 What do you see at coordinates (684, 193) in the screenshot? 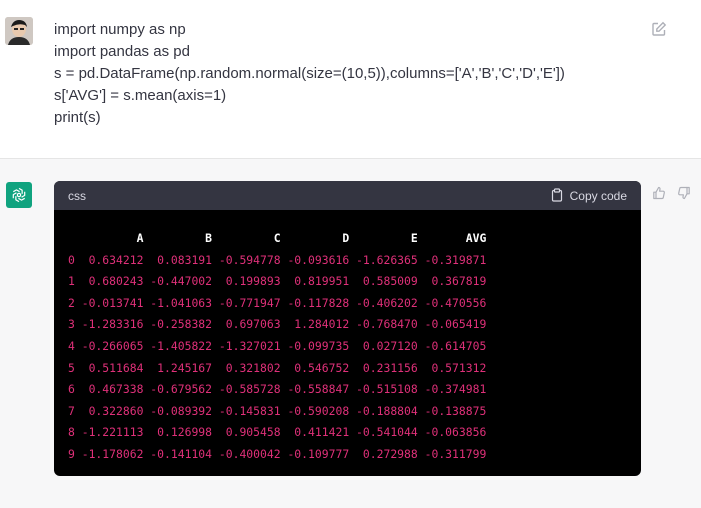
I see `thumbs-down-icon` at bounding box center [684, 193].